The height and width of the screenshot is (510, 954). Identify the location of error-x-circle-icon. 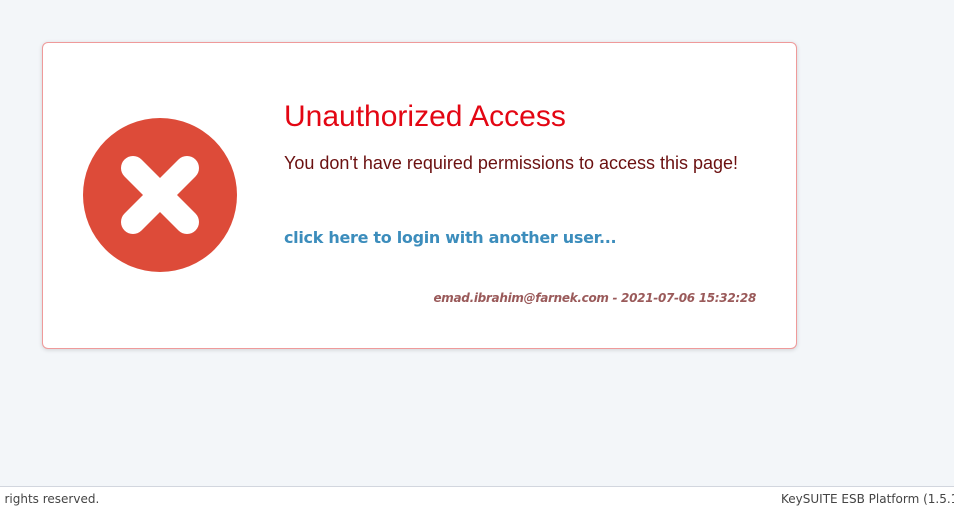
(160, 195).